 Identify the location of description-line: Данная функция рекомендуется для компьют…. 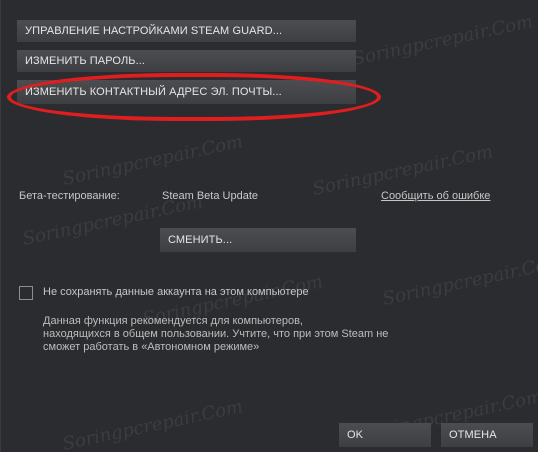
(173, 321).